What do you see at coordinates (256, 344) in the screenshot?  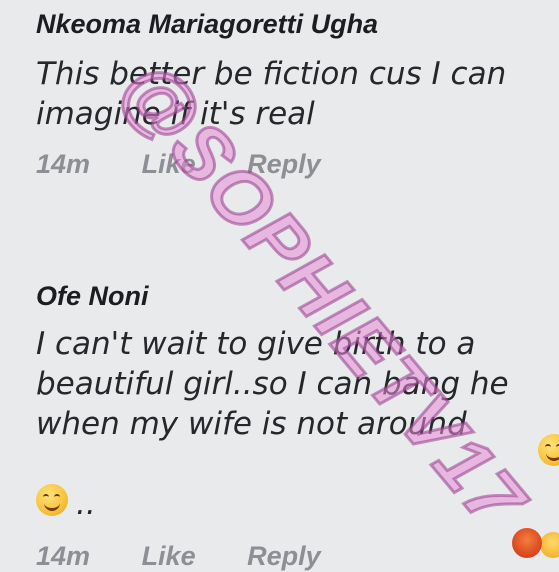 I see `comment-text-line: I can't wait to give birth to a` at bounding box center [256, 344].